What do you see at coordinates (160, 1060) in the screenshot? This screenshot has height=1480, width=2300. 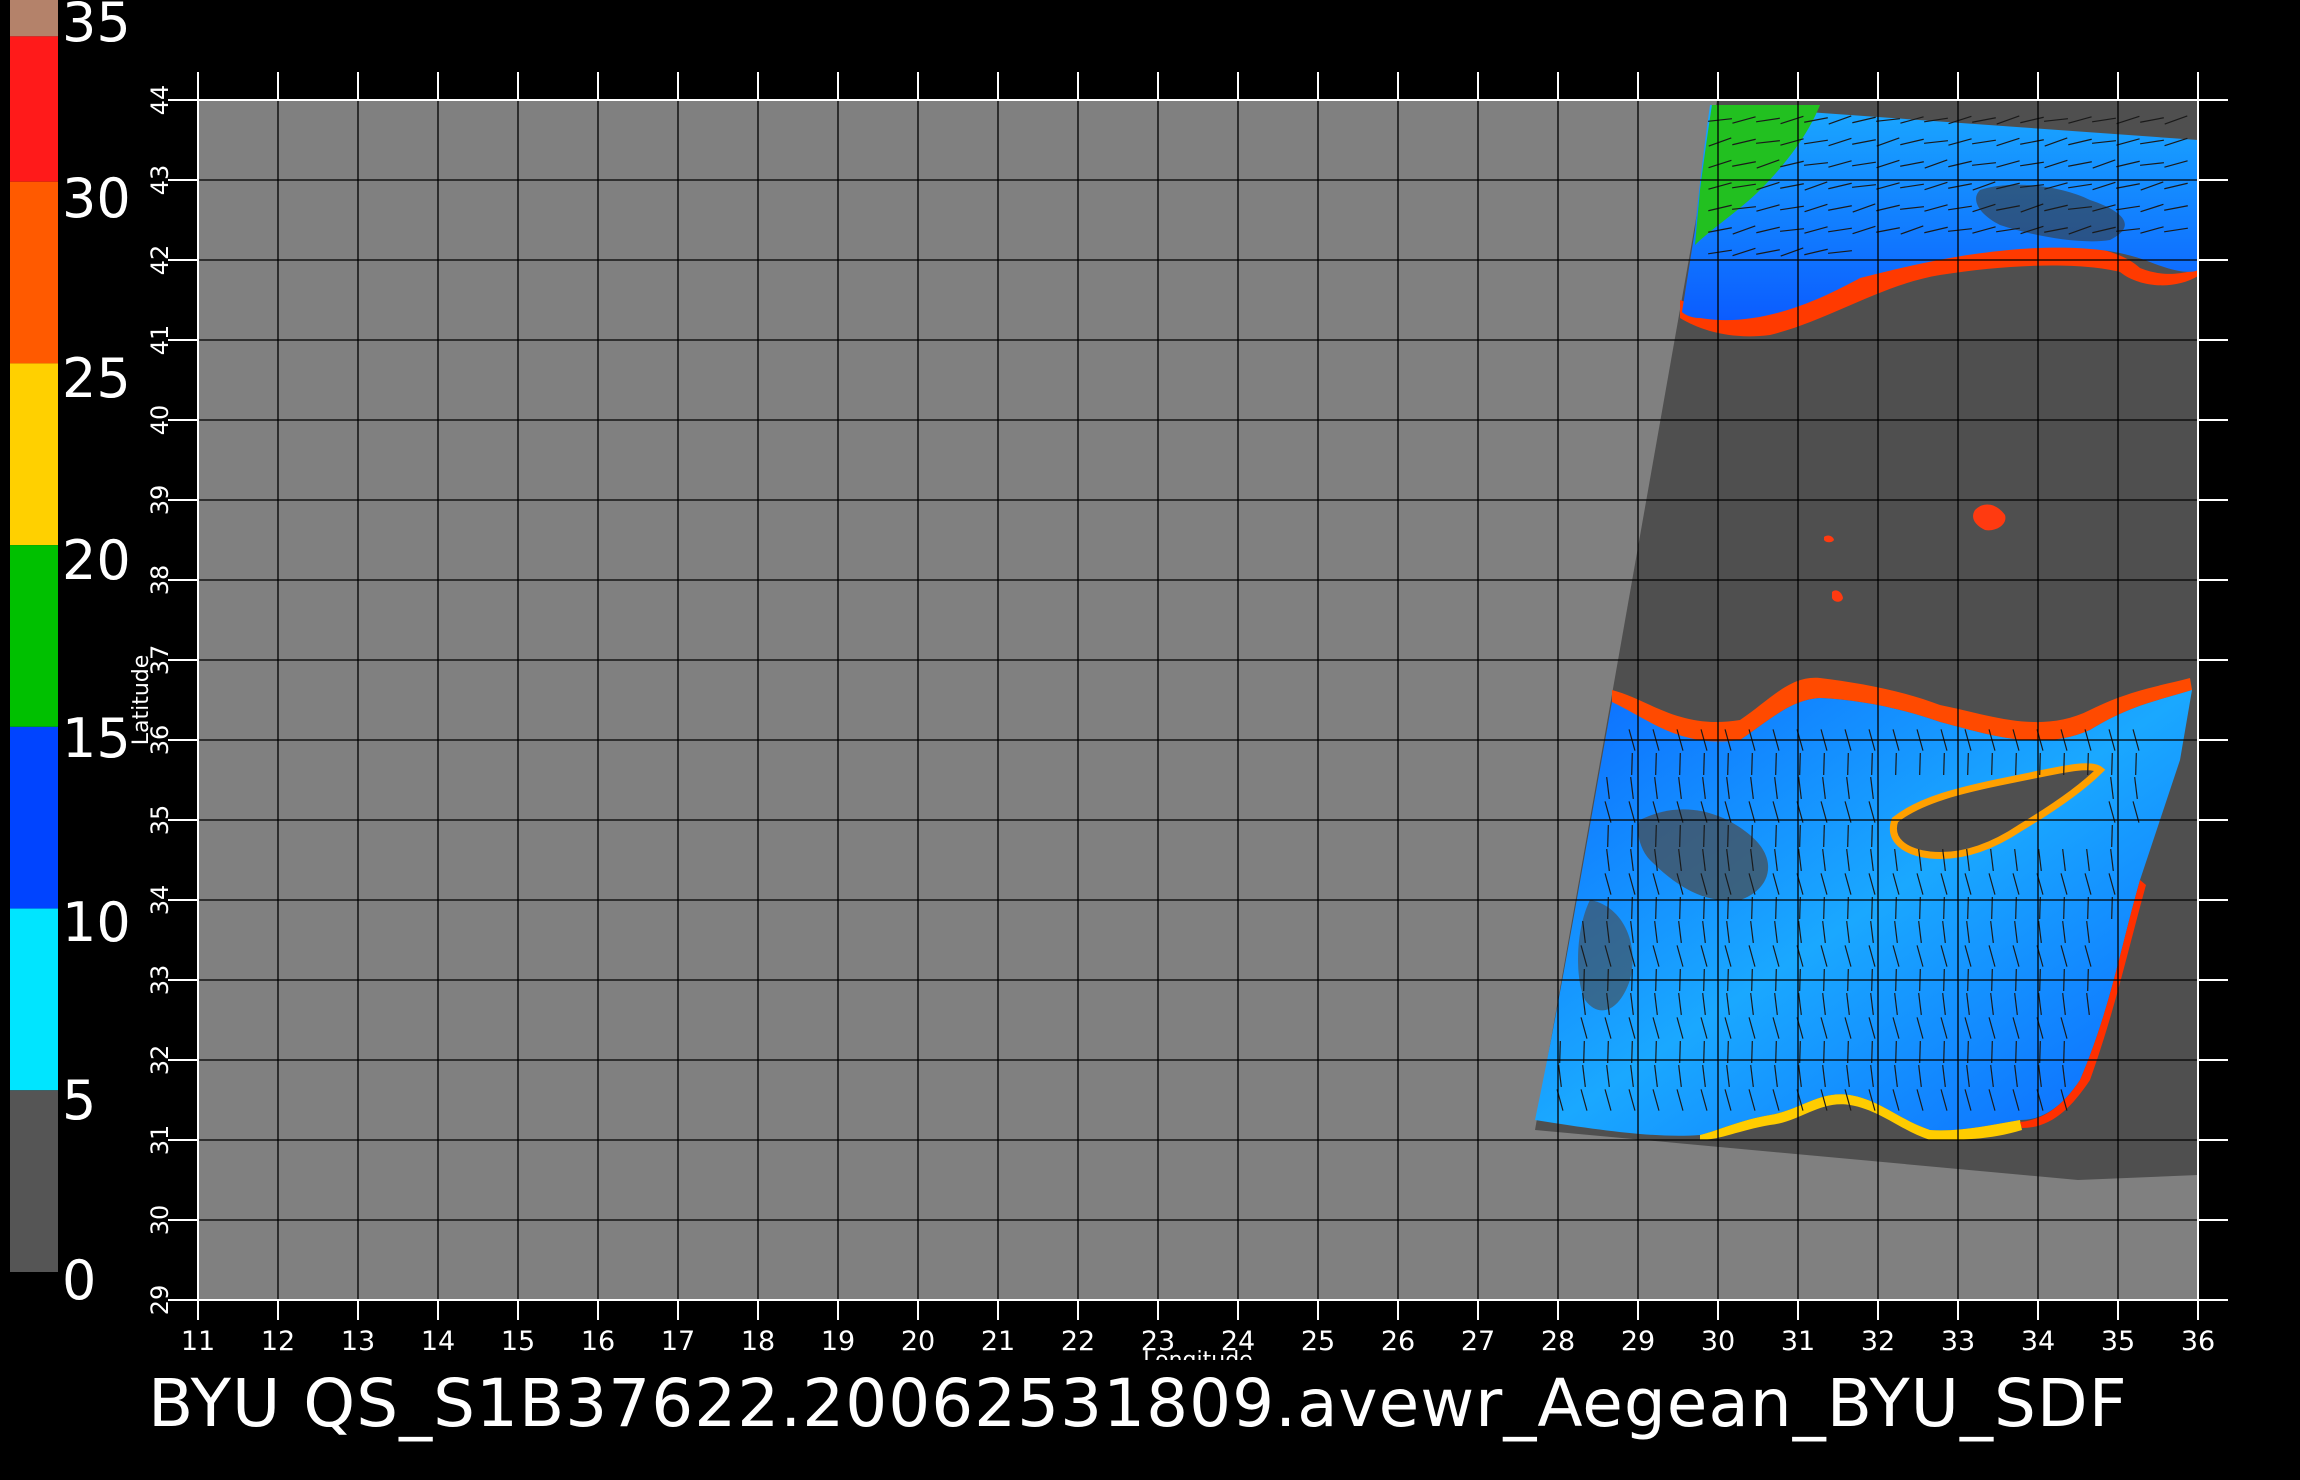 I see `lat-tick-label: 32` at bounding box center [160, 1060].